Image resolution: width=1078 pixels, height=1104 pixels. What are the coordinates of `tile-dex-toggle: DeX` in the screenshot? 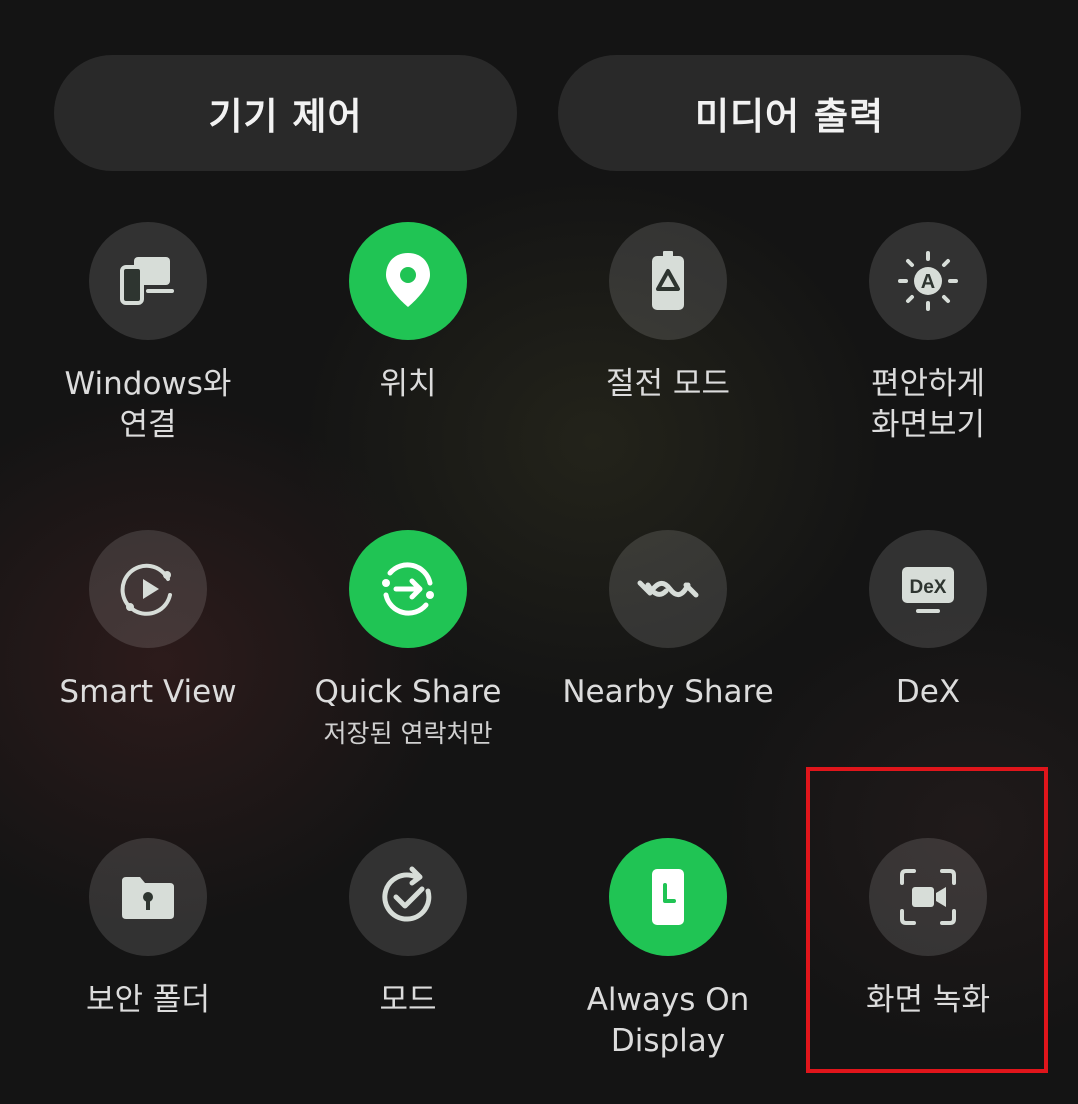 It's located at (928, 589).